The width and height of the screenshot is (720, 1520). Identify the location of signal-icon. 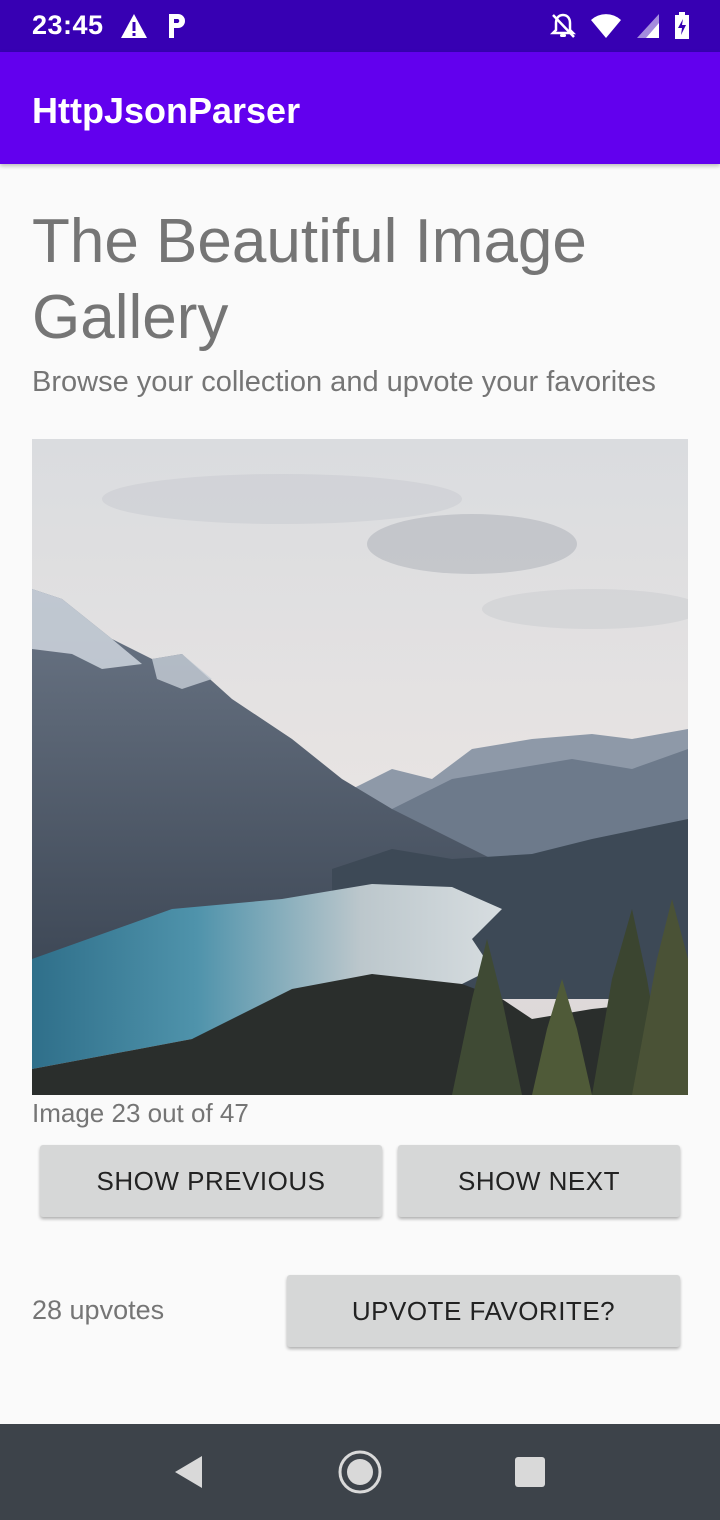
(648, 28).